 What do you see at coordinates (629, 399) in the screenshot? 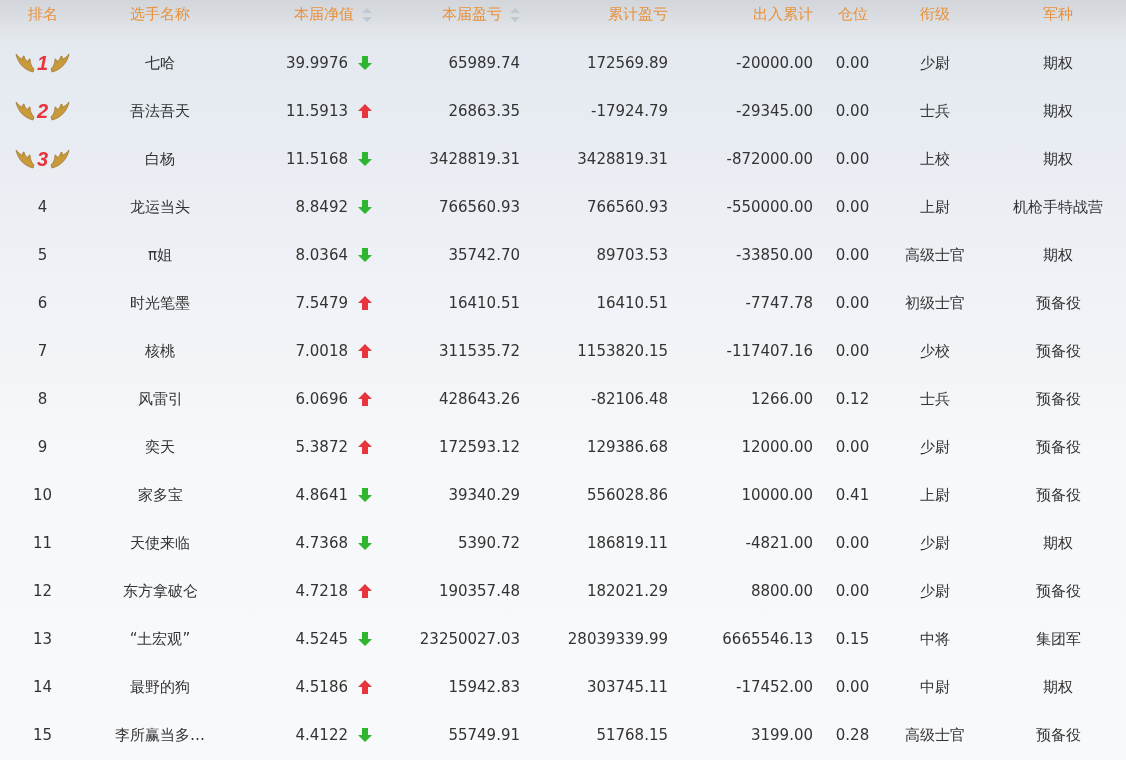
I see `total-pnl-cell: -82106.48` at bounding box center [629, 399].